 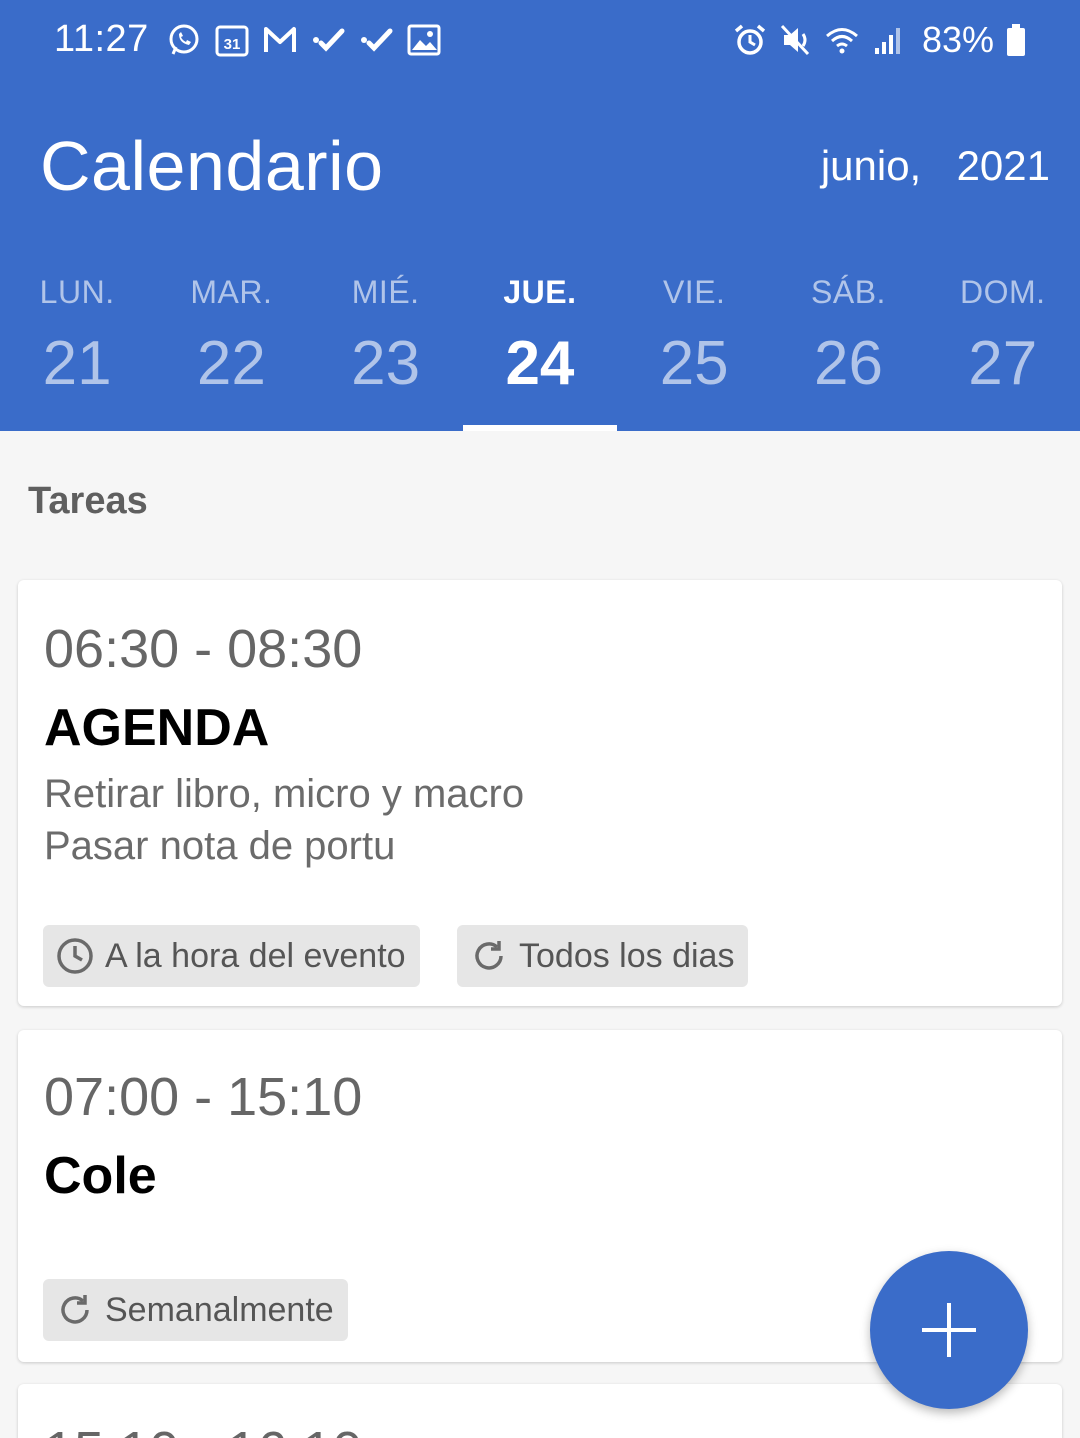 What do you see at coordinates (887, 41) in the screenshot?
I see `signal-icon` at bounding box center [887, 41].